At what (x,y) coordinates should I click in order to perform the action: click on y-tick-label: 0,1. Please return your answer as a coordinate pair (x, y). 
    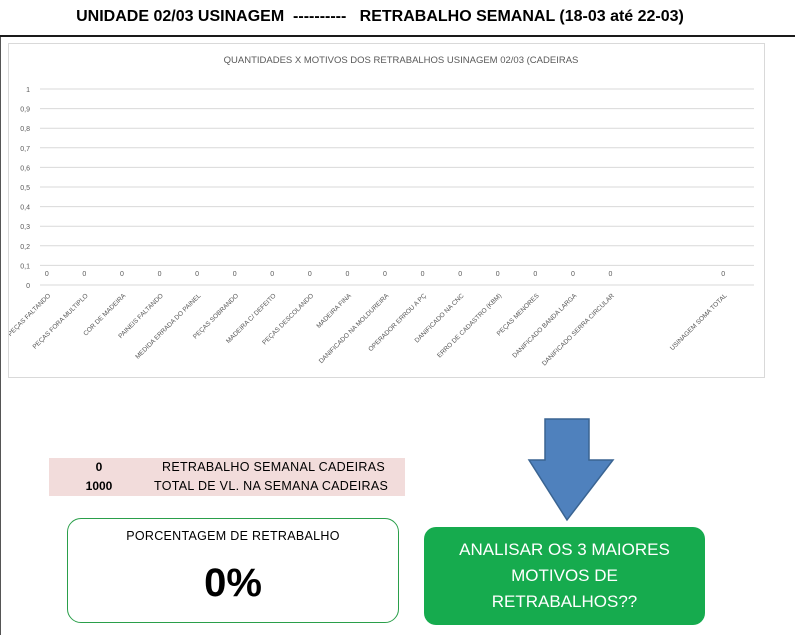
    Looking at the image, I should click on (25, 266).